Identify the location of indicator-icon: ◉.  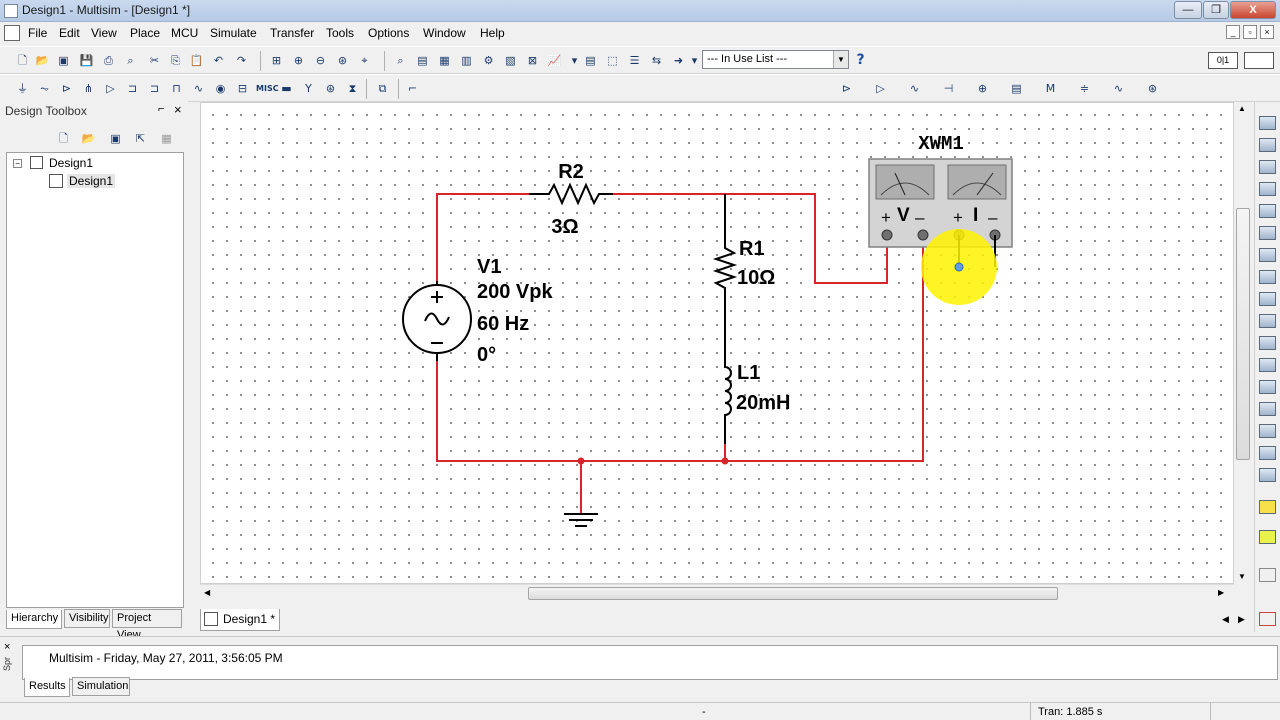
(220, 88).